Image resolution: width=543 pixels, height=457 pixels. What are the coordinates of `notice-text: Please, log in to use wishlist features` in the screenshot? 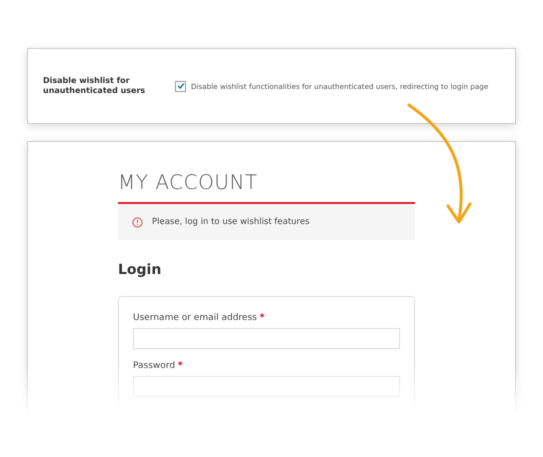 It's located at (231, 222).